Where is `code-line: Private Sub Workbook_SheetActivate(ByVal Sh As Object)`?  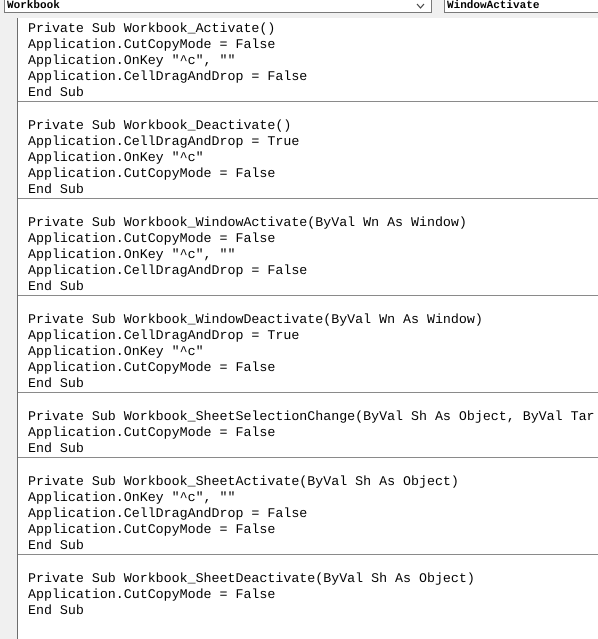
code-line: Private Sub Workbook_SheetActivate(ByVal Sh As Object) is located at coordinates (244, 482).